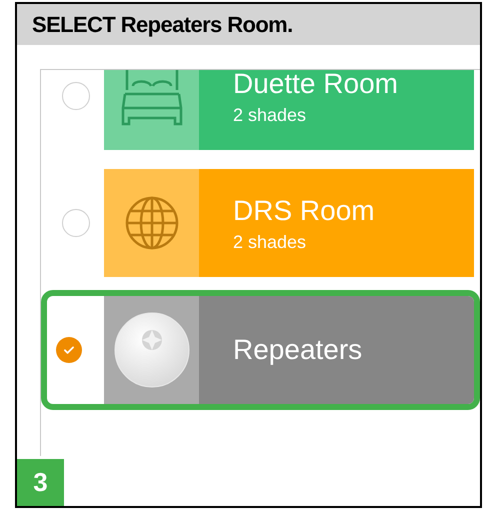 Image resolution: width=485 pixels, height=510 pixels. I want to click on room-name: Duette Room, so click(316, 85).